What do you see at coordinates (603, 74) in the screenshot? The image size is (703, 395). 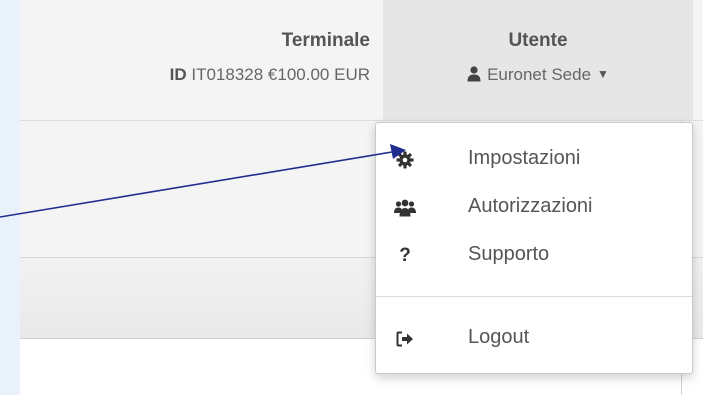 I see `caret-down-icon: ▼` at bounding box center [603, 74].